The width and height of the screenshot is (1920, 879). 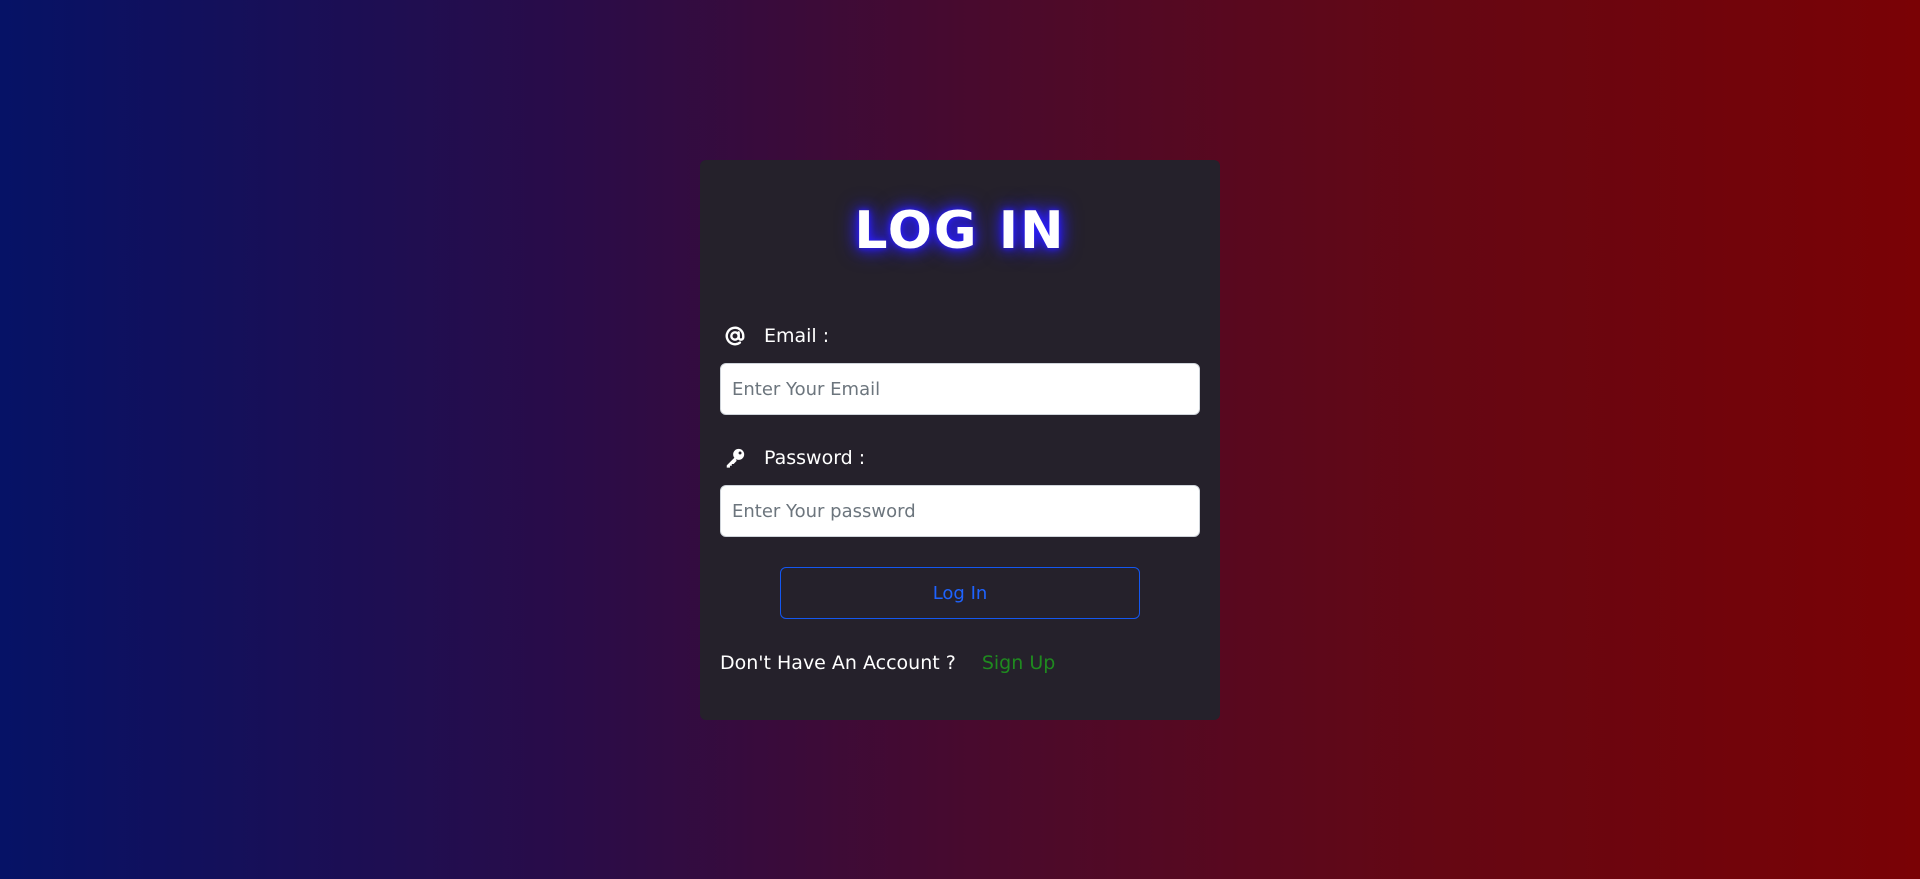 What do you see at coordinates (735, 458) in the screenshot?
I see `key-icon` at bounding box center [735, 458].